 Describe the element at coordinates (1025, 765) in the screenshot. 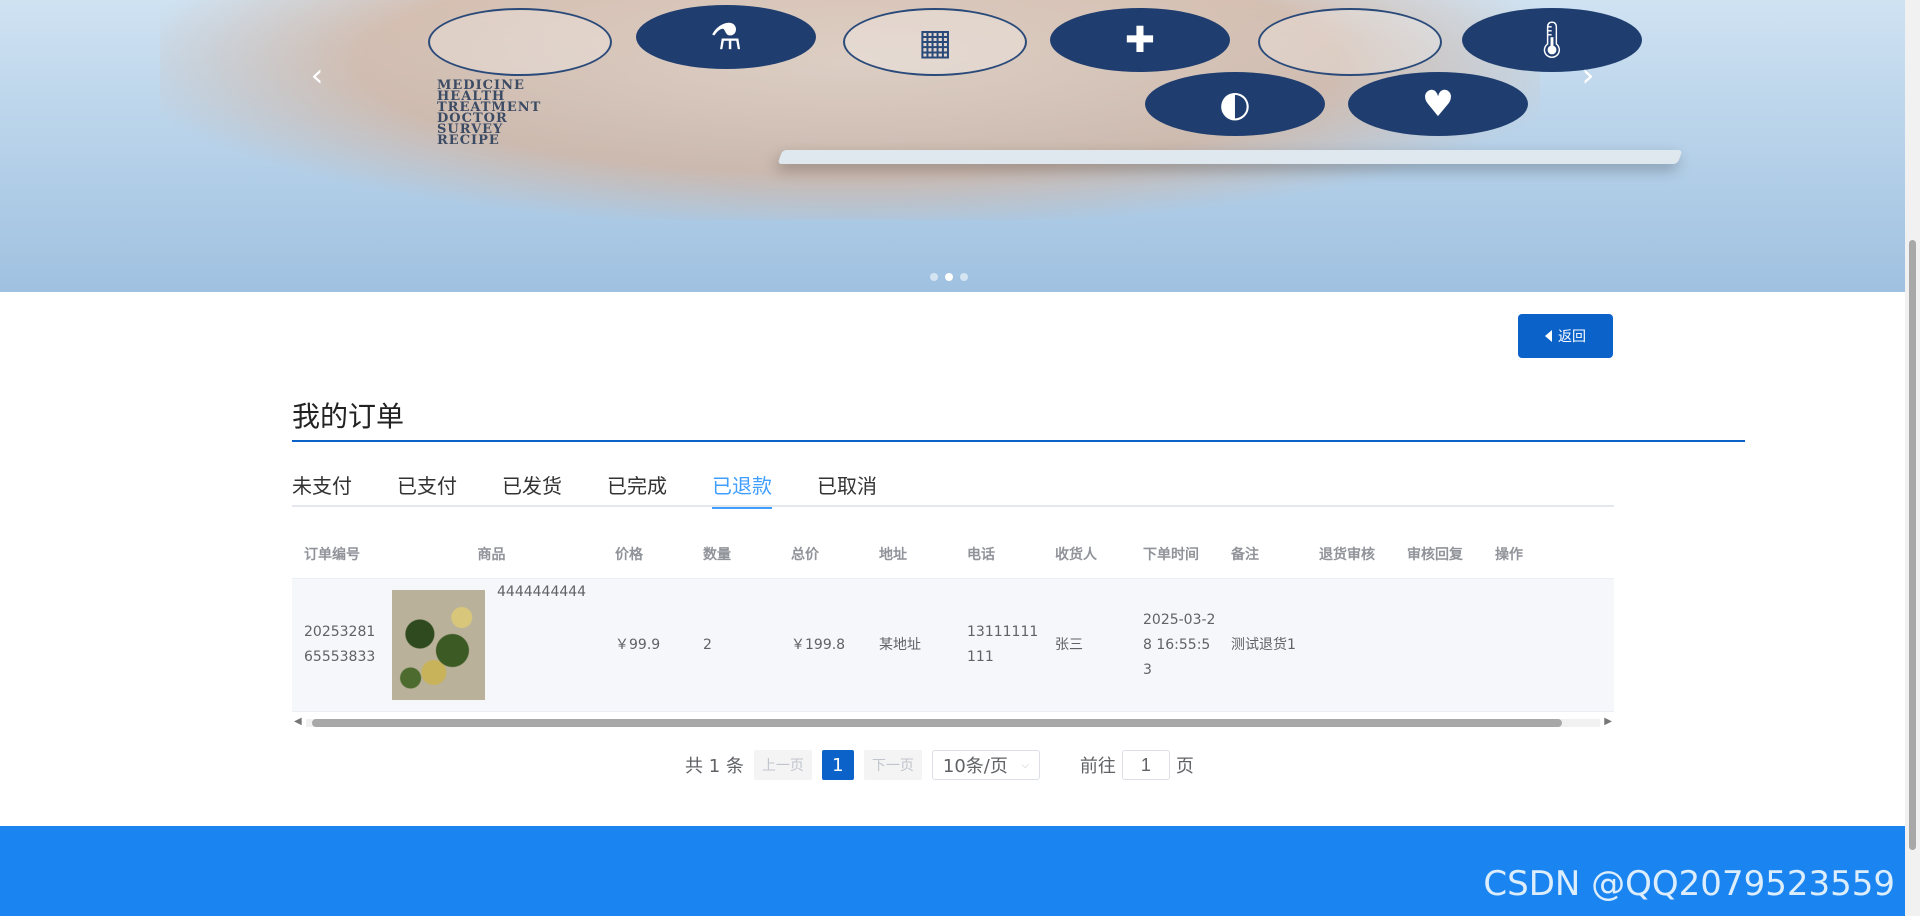

I see `chevron-down-icon: ⌵` at that location.